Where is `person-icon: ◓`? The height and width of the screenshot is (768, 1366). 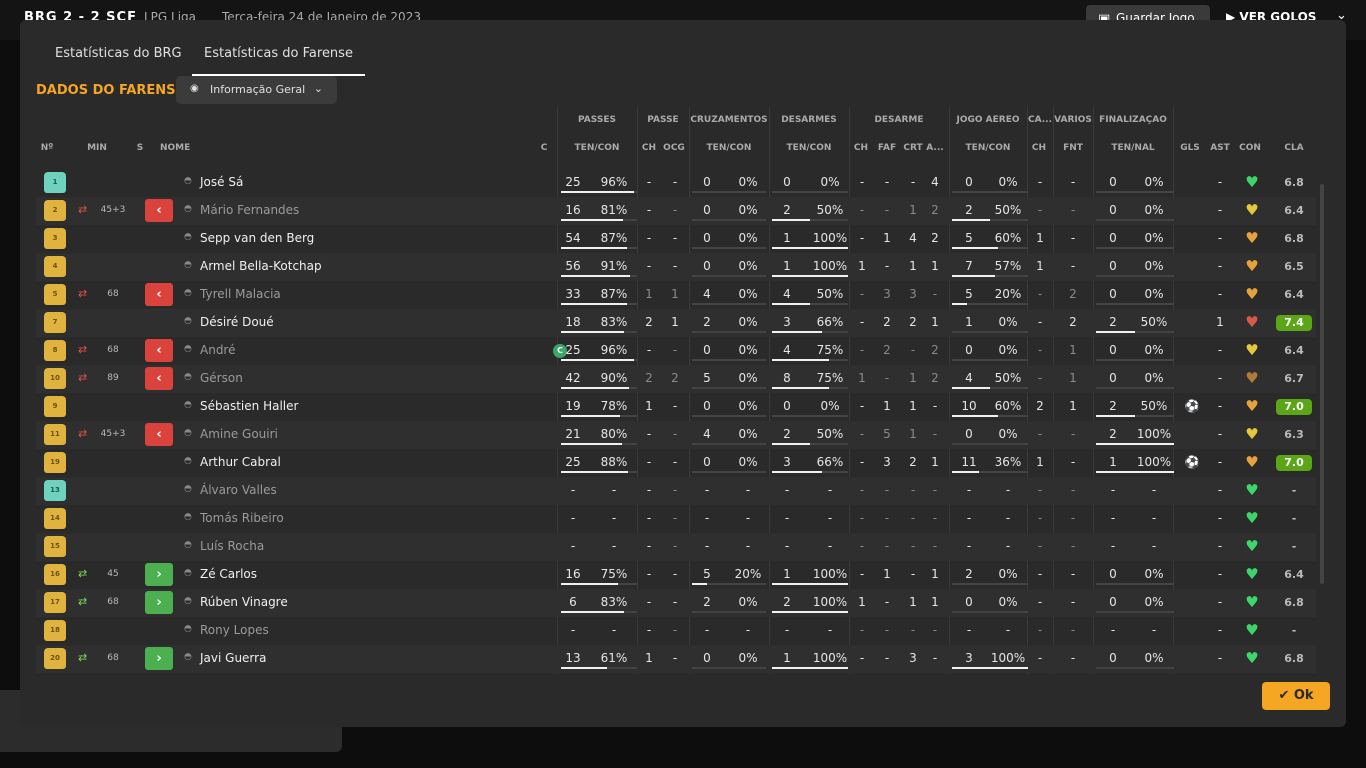
person-icon: ◓ is located at coordinates (188, 209).